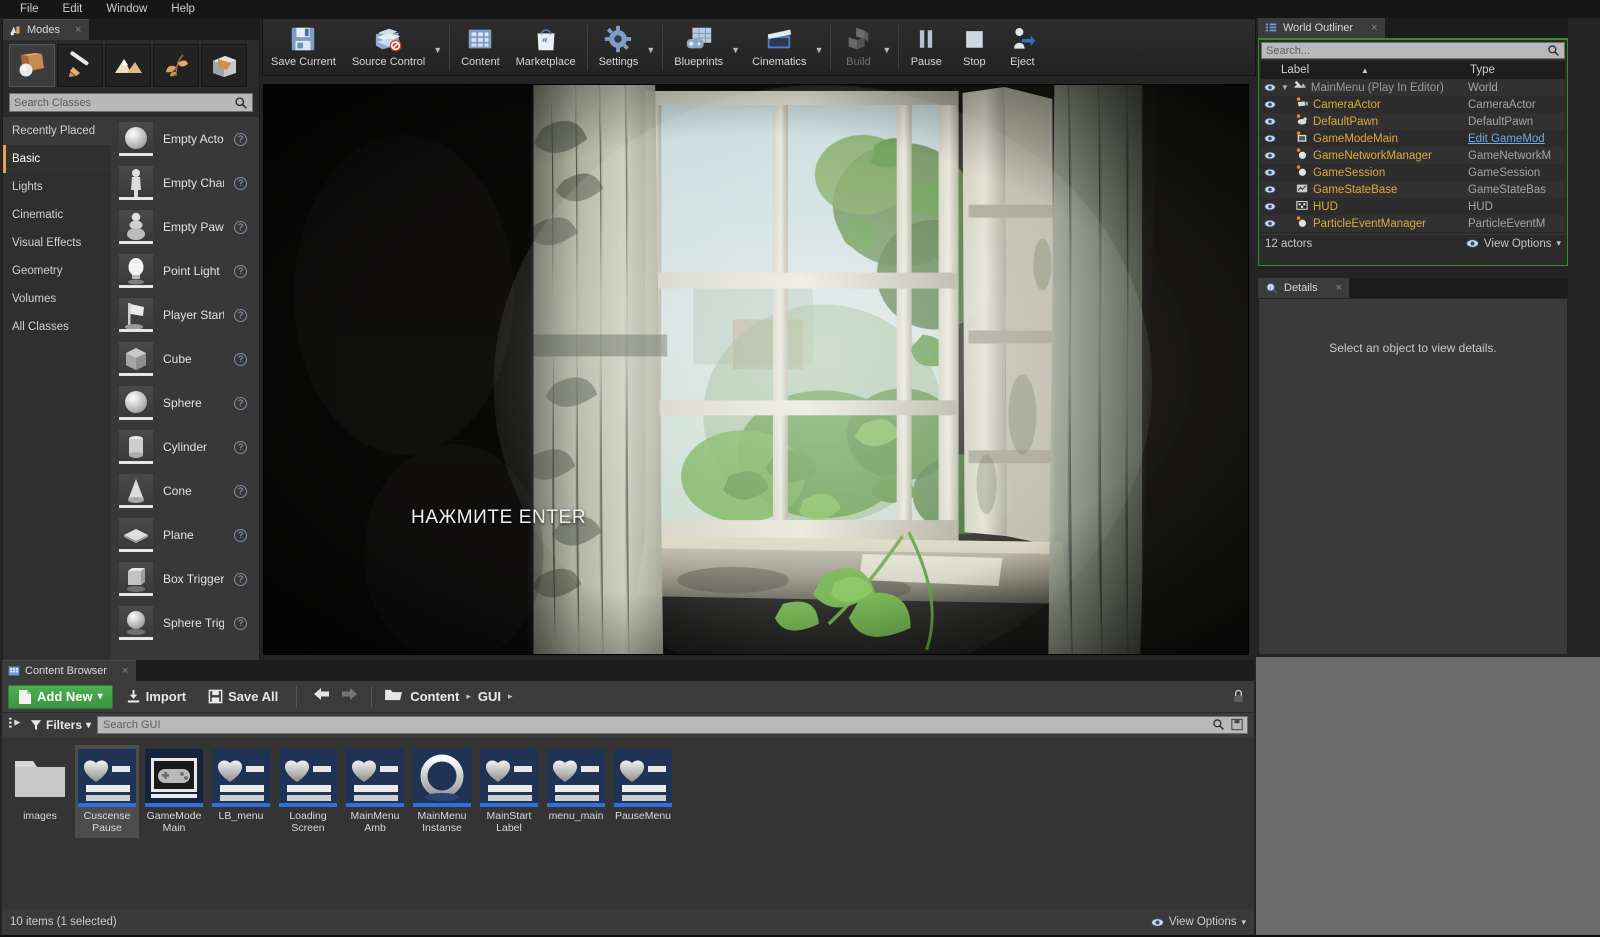  I want to click on asset-item: GameMode Main, so click(174, 791).